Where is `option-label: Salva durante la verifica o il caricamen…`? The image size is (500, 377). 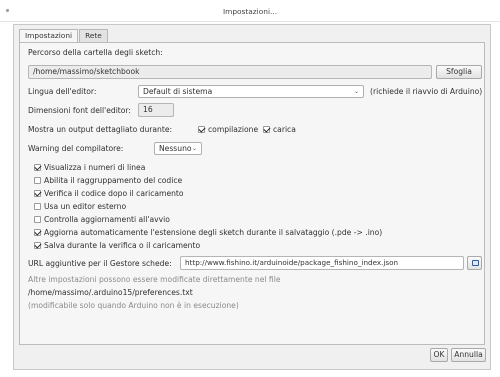 option-label: Salva durante la verifica o il caricamen… is located at coordinates (122, 245).